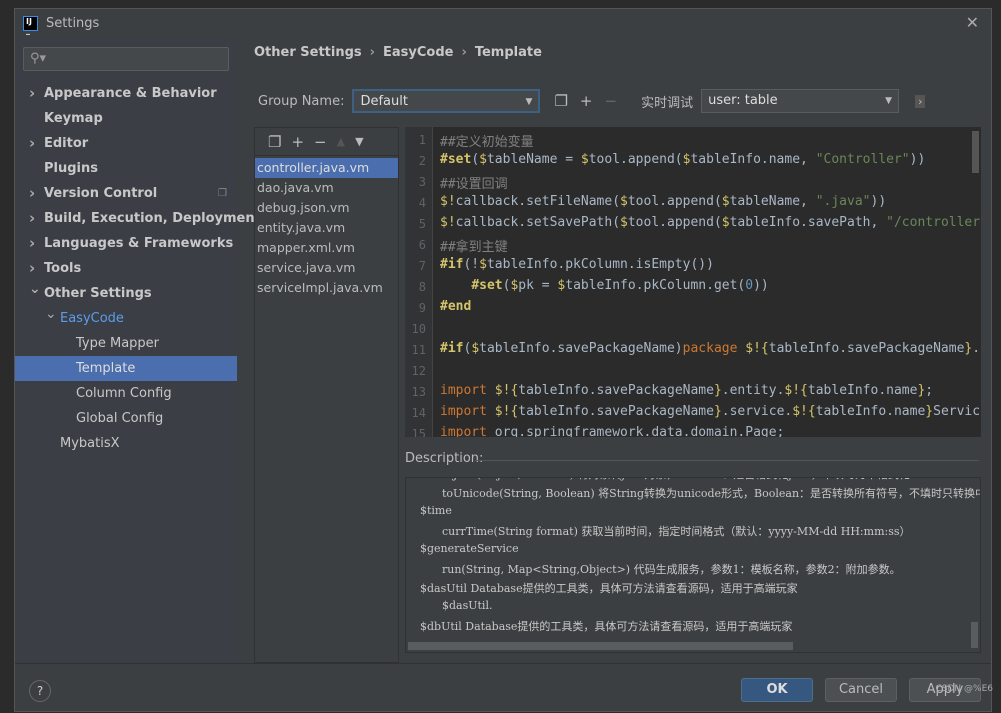  Describe the element at coordinates (92, 318) in the screenshot. I see `sidebar-item-label: EasyCode` at that location.